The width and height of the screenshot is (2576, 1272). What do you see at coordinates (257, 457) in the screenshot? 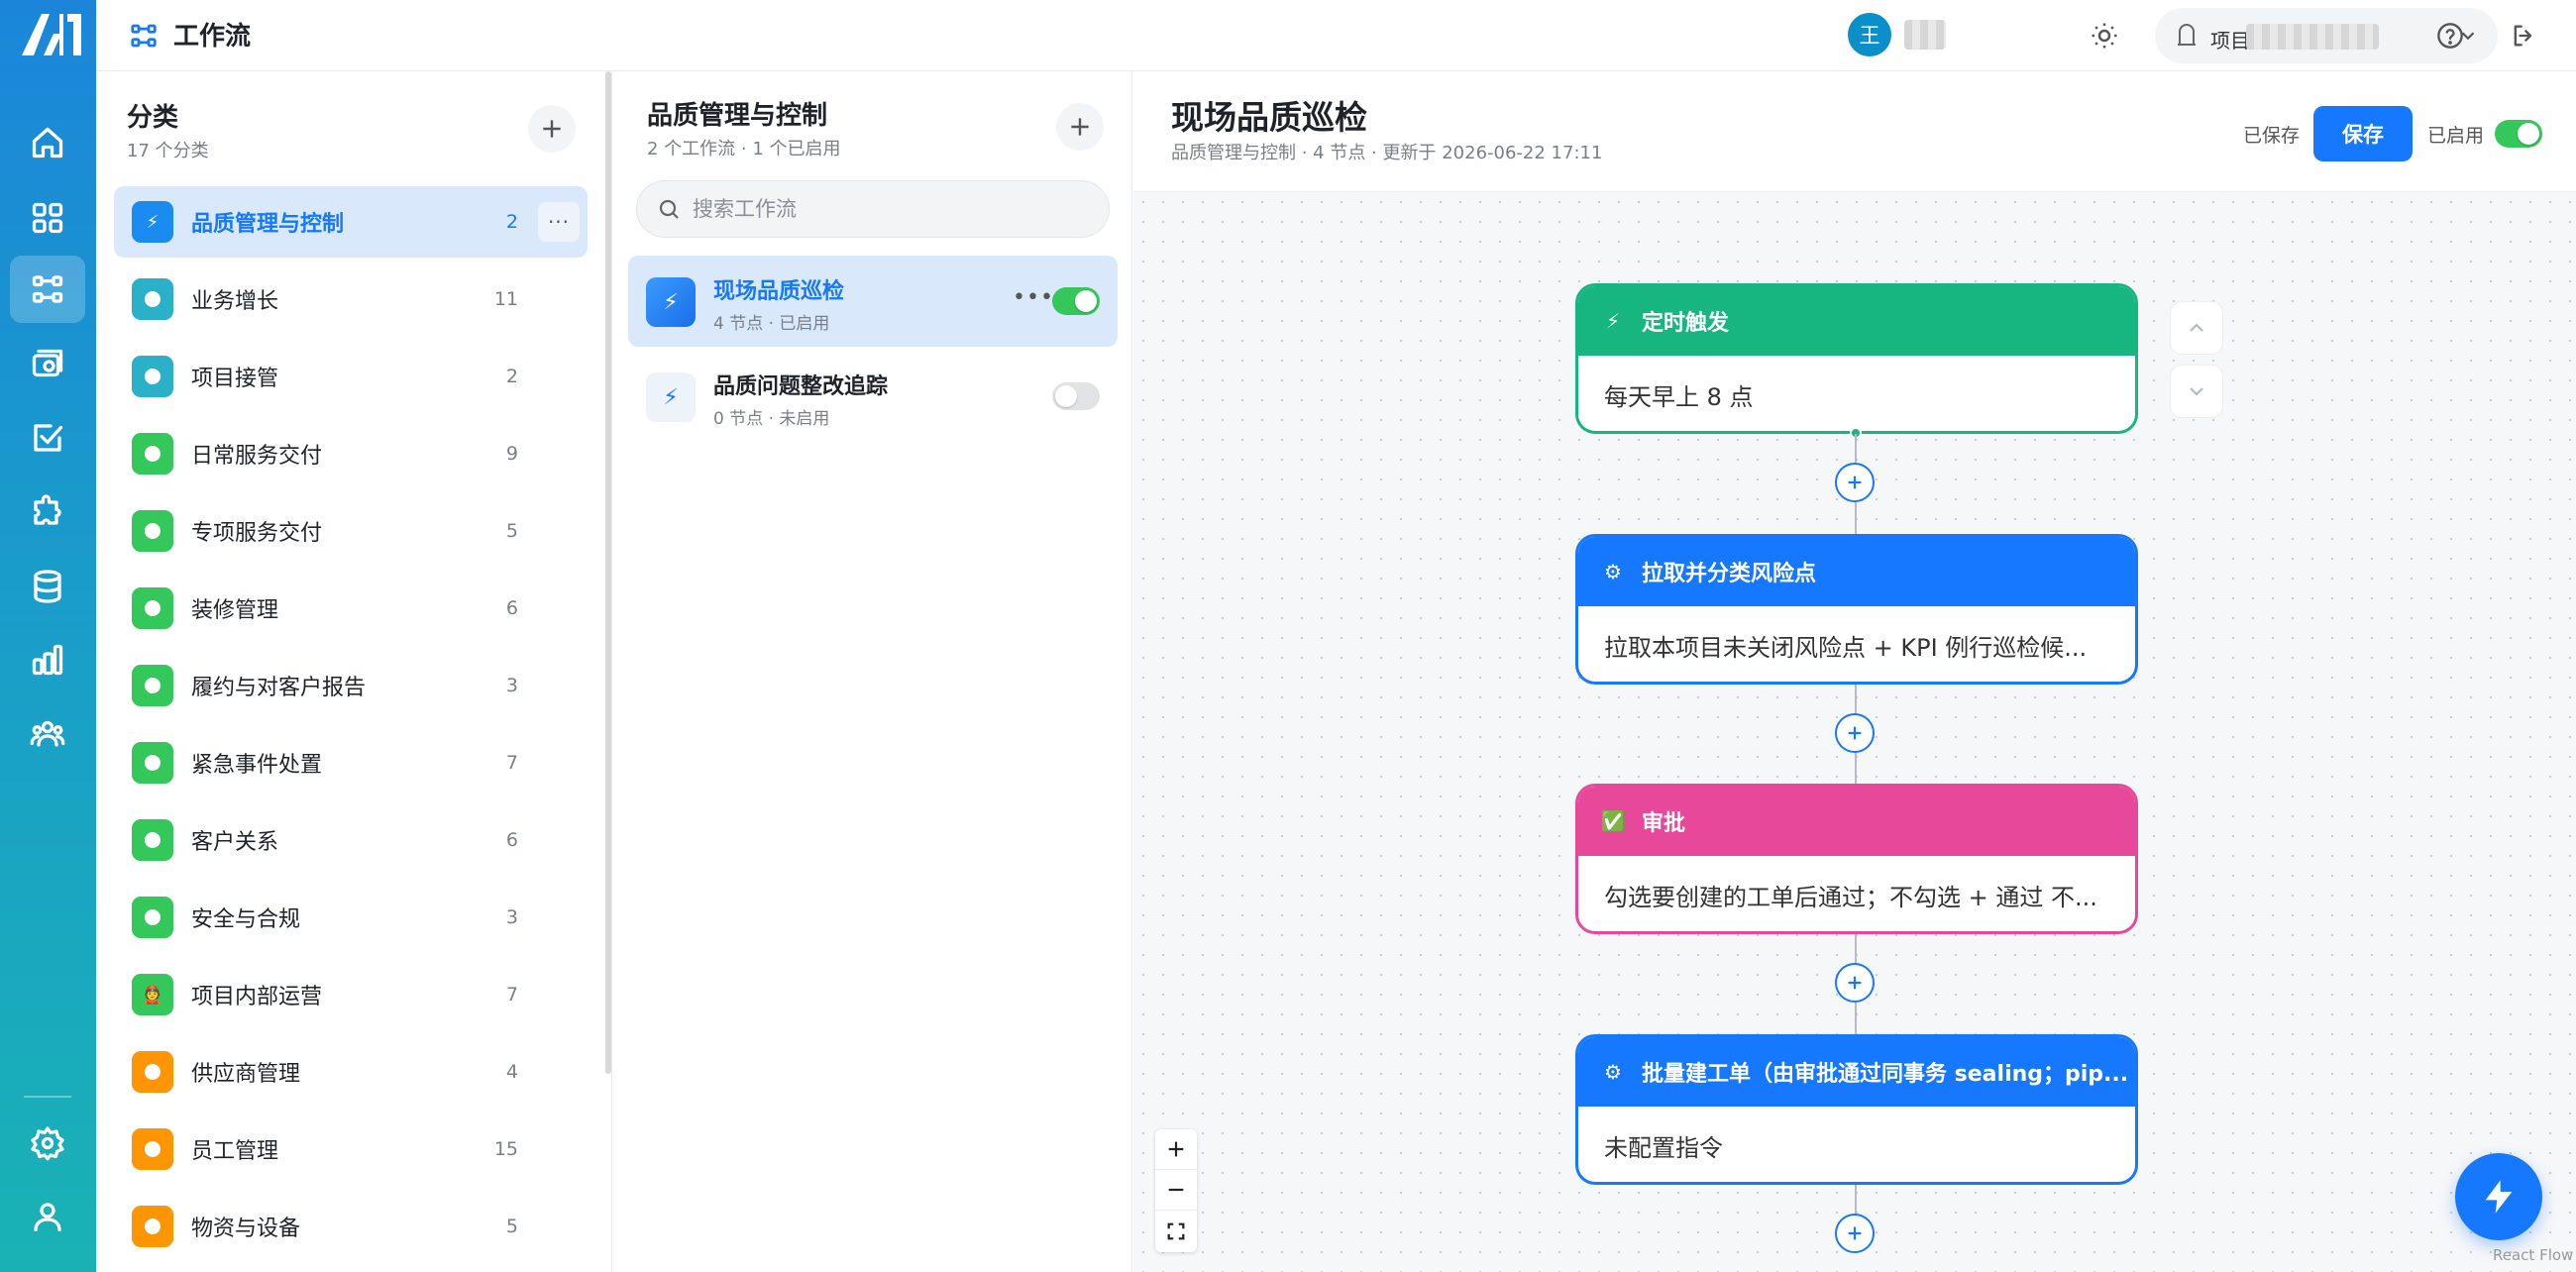
I see `category-name: 日常服务交付` at bounding box center [257, 457].